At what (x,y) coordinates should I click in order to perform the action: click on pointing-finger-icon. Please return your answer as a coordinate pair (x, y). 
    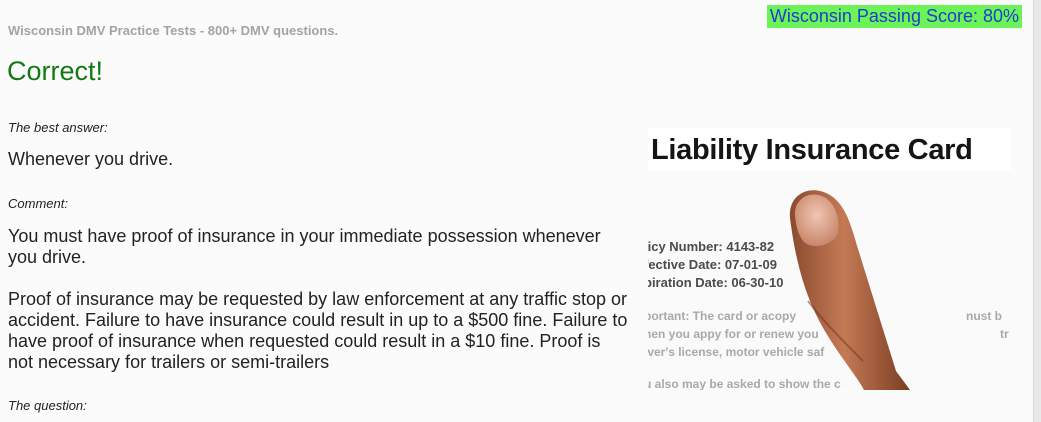
    Looking at the image, I should click on (849, 290).